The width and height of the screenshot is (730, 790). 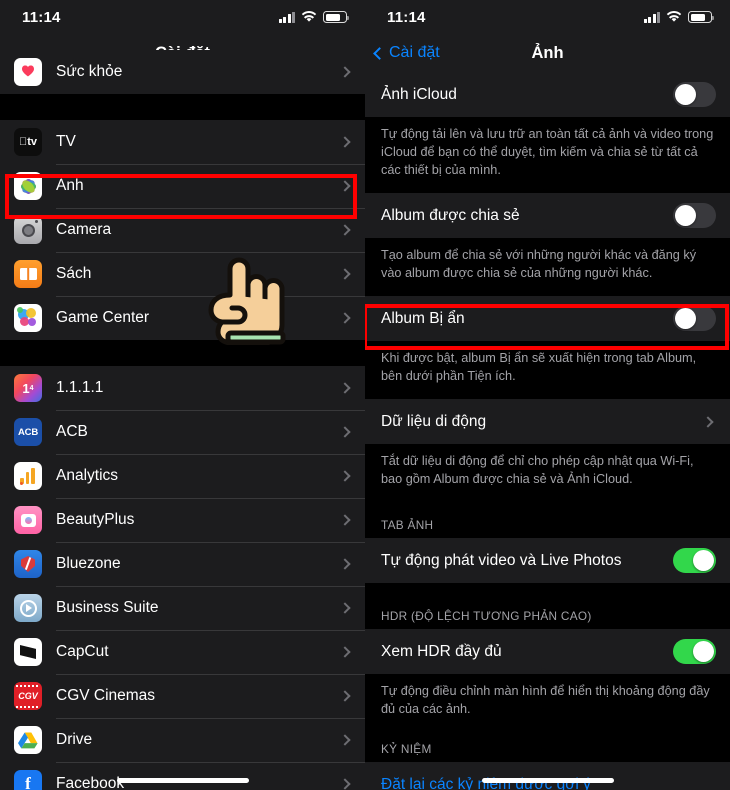 I want to click on list-item-label: BeautyPlus, so click(x=95, y=519).